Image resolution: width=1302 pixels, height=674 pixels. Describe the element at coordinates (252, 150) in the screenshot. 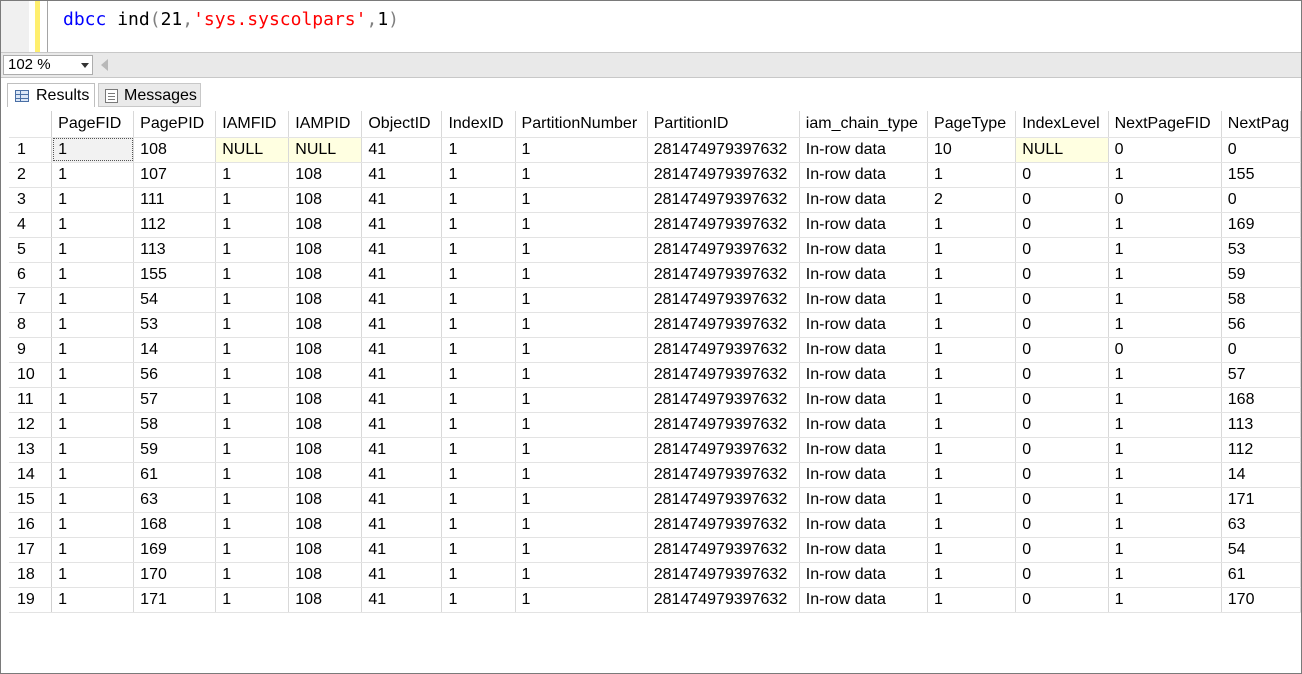

I see `grid-cell: NULL` at that location.